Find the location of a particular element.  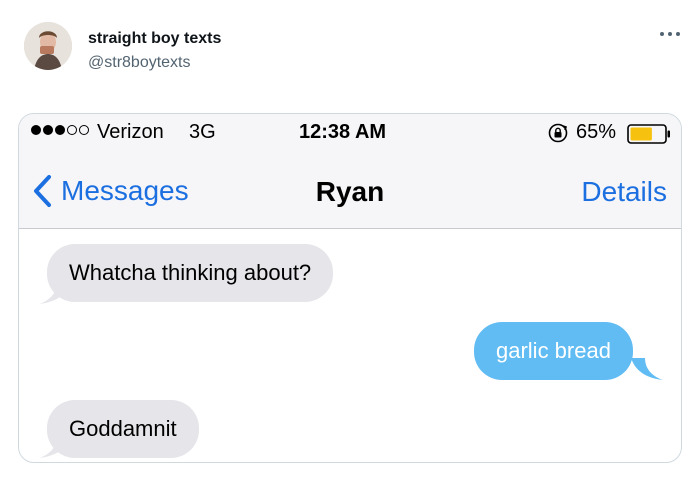

avatar-image is located at coordinates (48, 46).